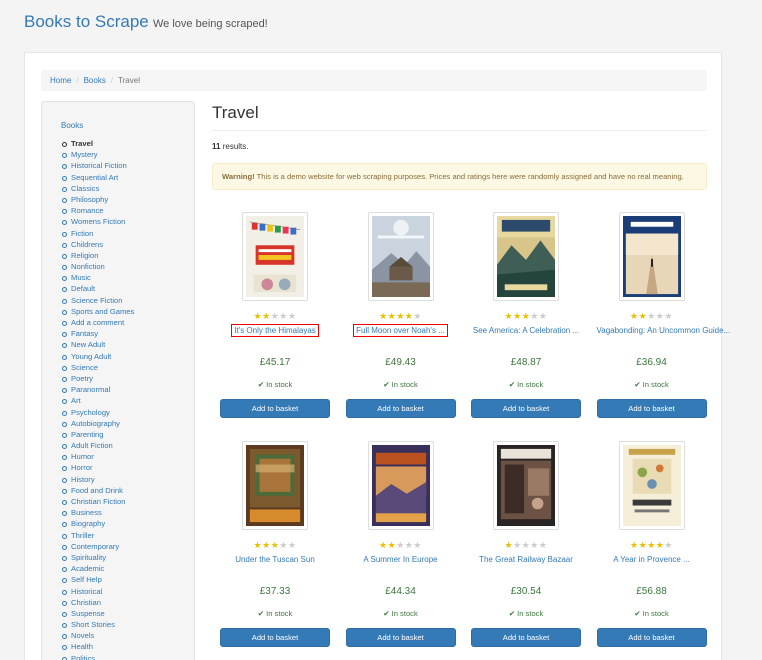  Describe the element at coordinates (98, 579) in the screenshot. I see `sidebar-category-self-help: Self Help` at that location.